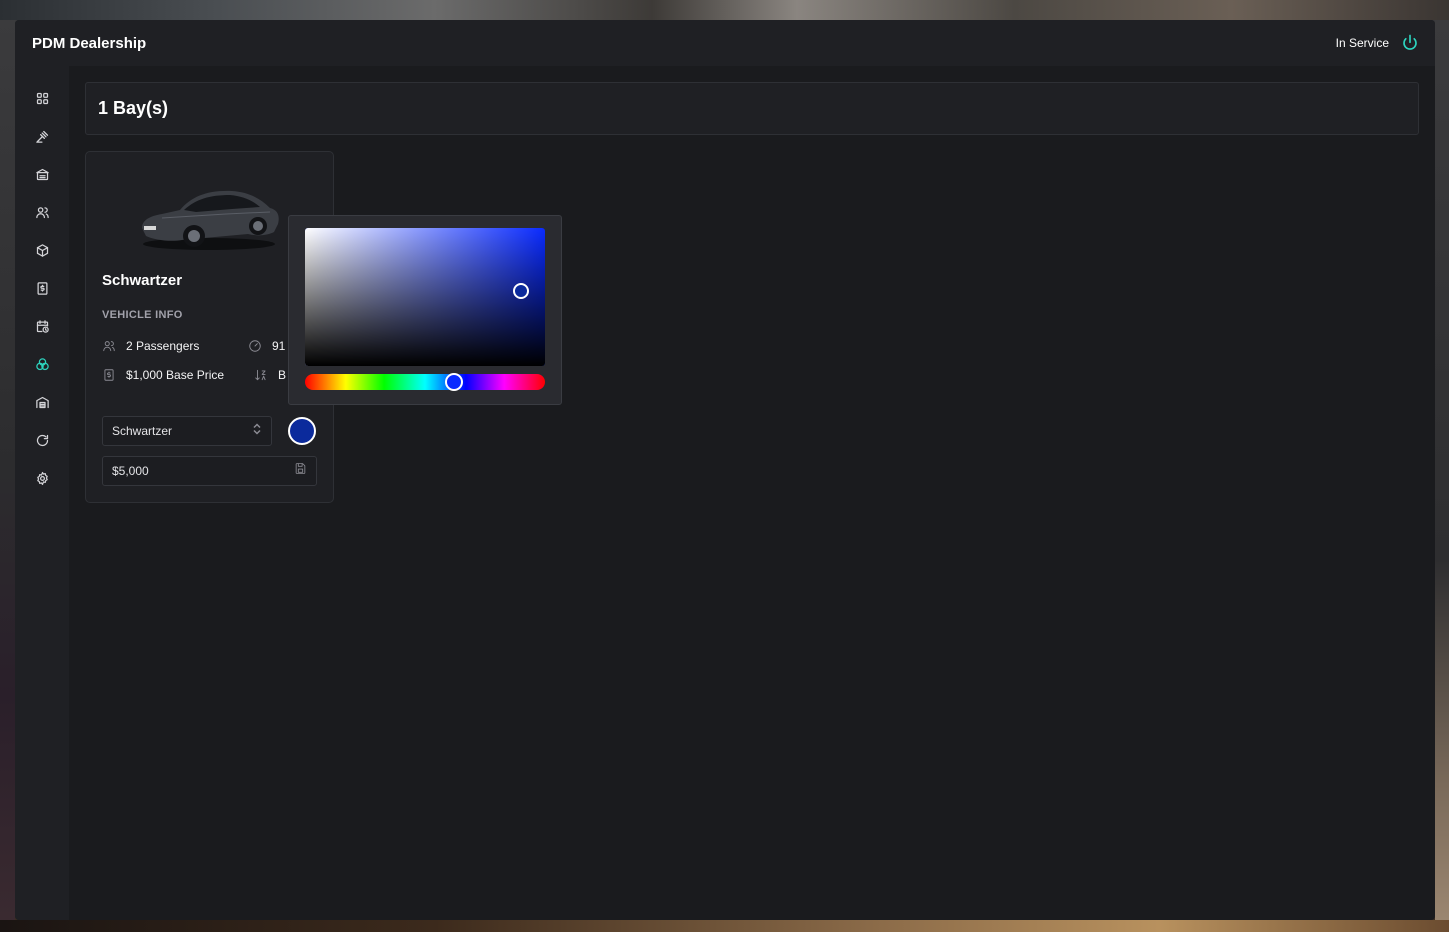 The image size is (1449, 932). I want to click on color-picker-popover, so click(425, 310).